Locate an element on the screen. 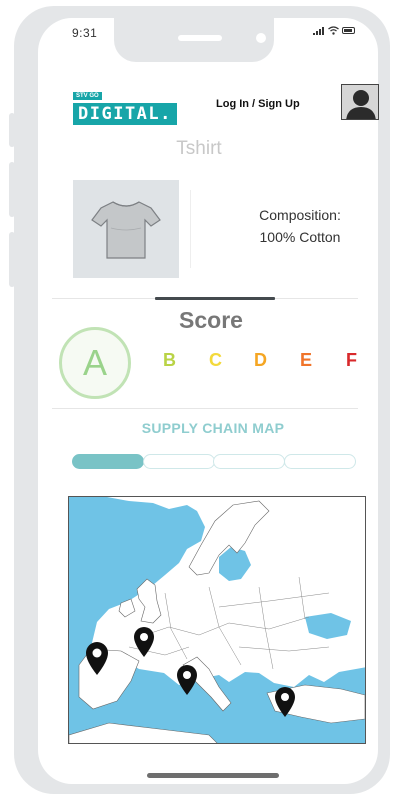  grade-c: C is located at coordinates (215, 360).